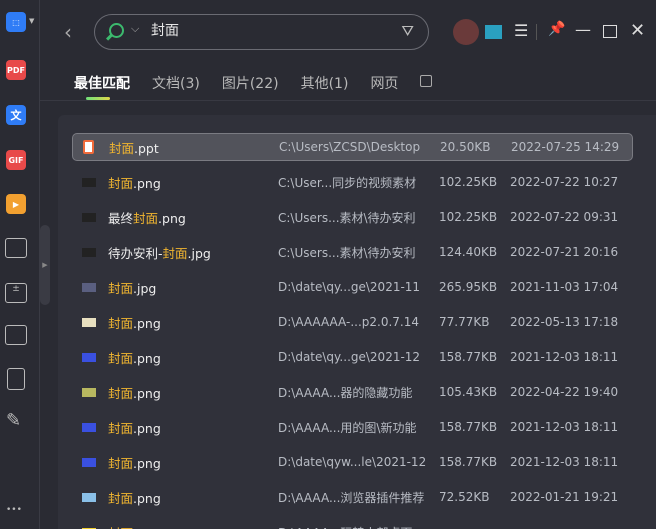 The width and height of the screenshot is (656, 529). Describe the element at coordinates (250, 83) in the screenshot. I see `tab-images: 图片(22)` at that location.